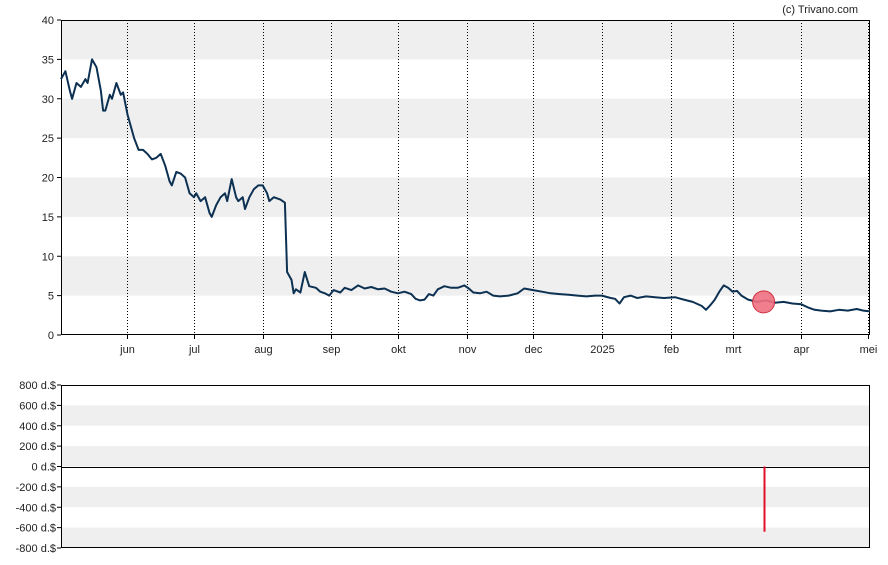 This screenshot has height=565, width=888. I want to click on x-tick-label: apr, so click(802, 350).